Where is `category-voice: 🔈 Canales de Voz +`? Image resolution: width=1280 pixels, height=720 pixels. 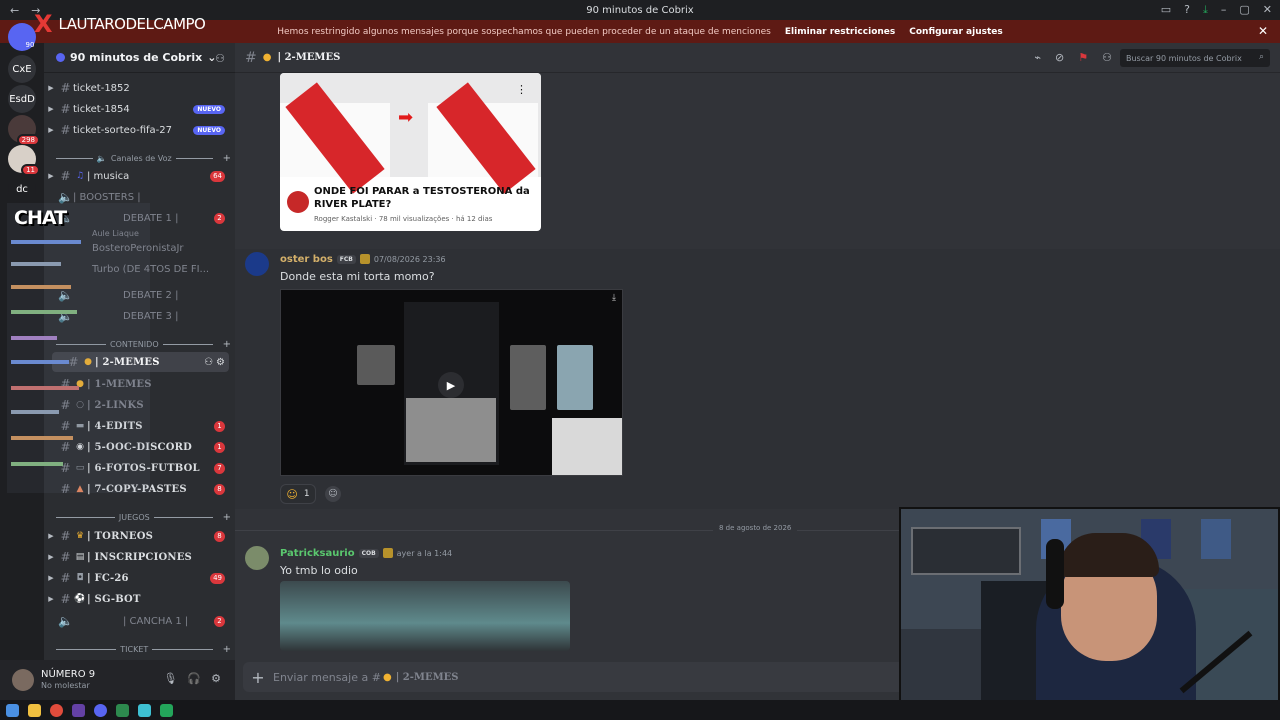
category-voice: 🔈 Canales de Voz + is located at coordinates (143, 158).